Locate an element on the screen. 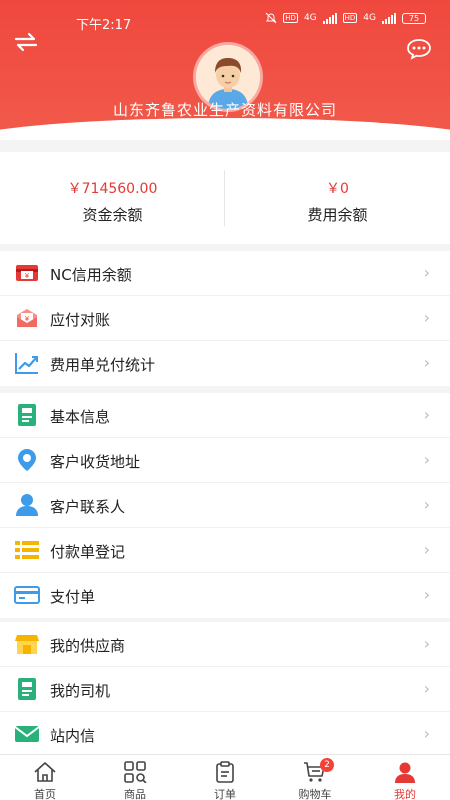 The image size is (450, 800). cart-badge: 2 is located at coordinates (327, 765).